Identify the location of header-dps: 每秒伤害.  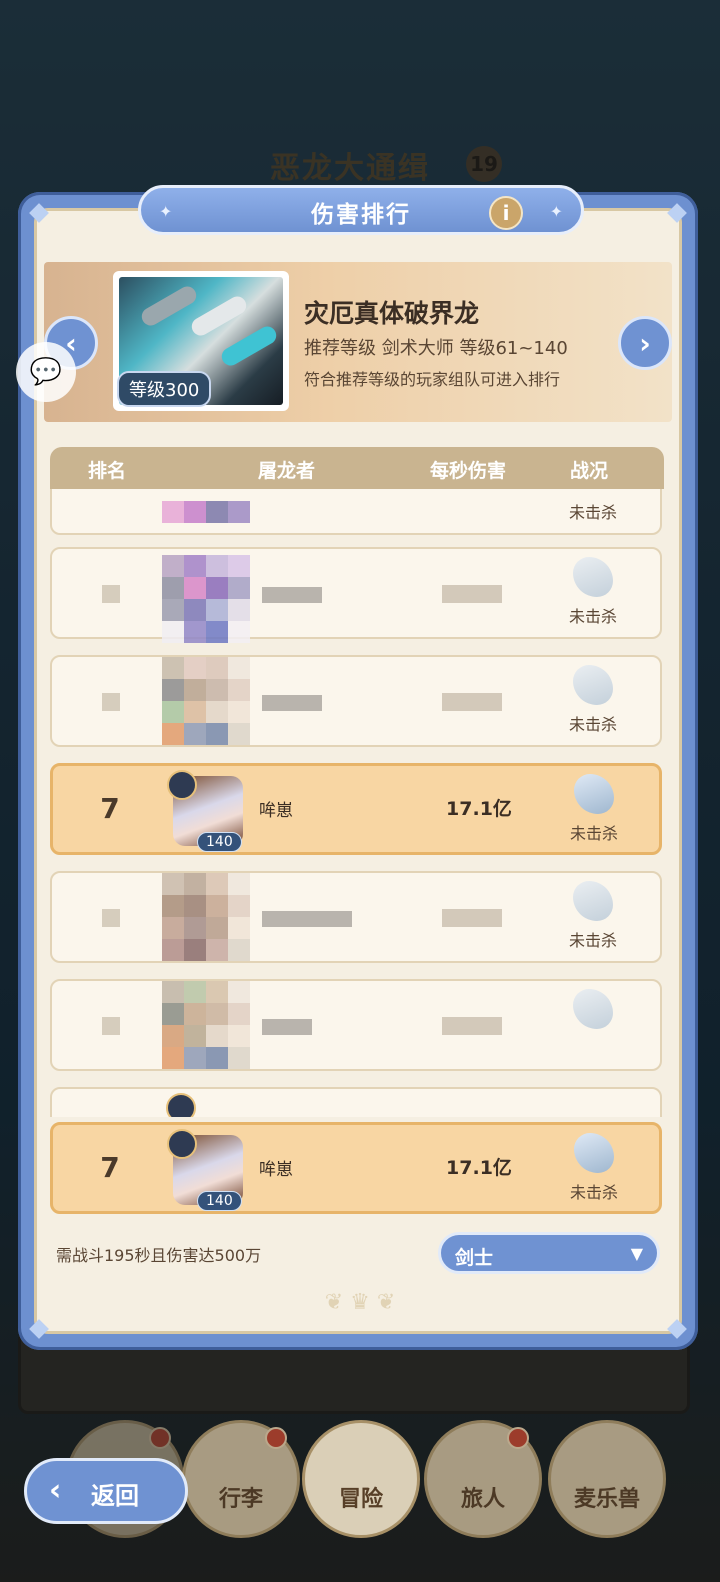
(468, 471).